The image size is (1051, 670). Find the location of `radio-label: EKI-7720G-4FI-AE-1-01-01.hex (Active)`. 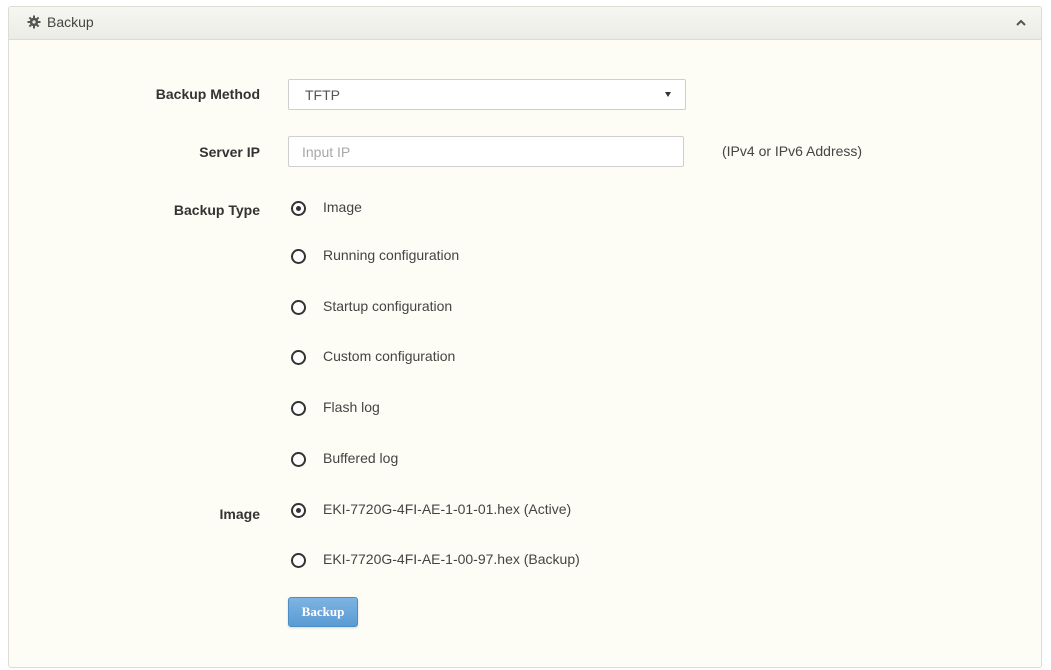

radio-label: EKI-7720G-4FI-AE-1-01-01.hex (Active) is located at coordinates (447, 509).